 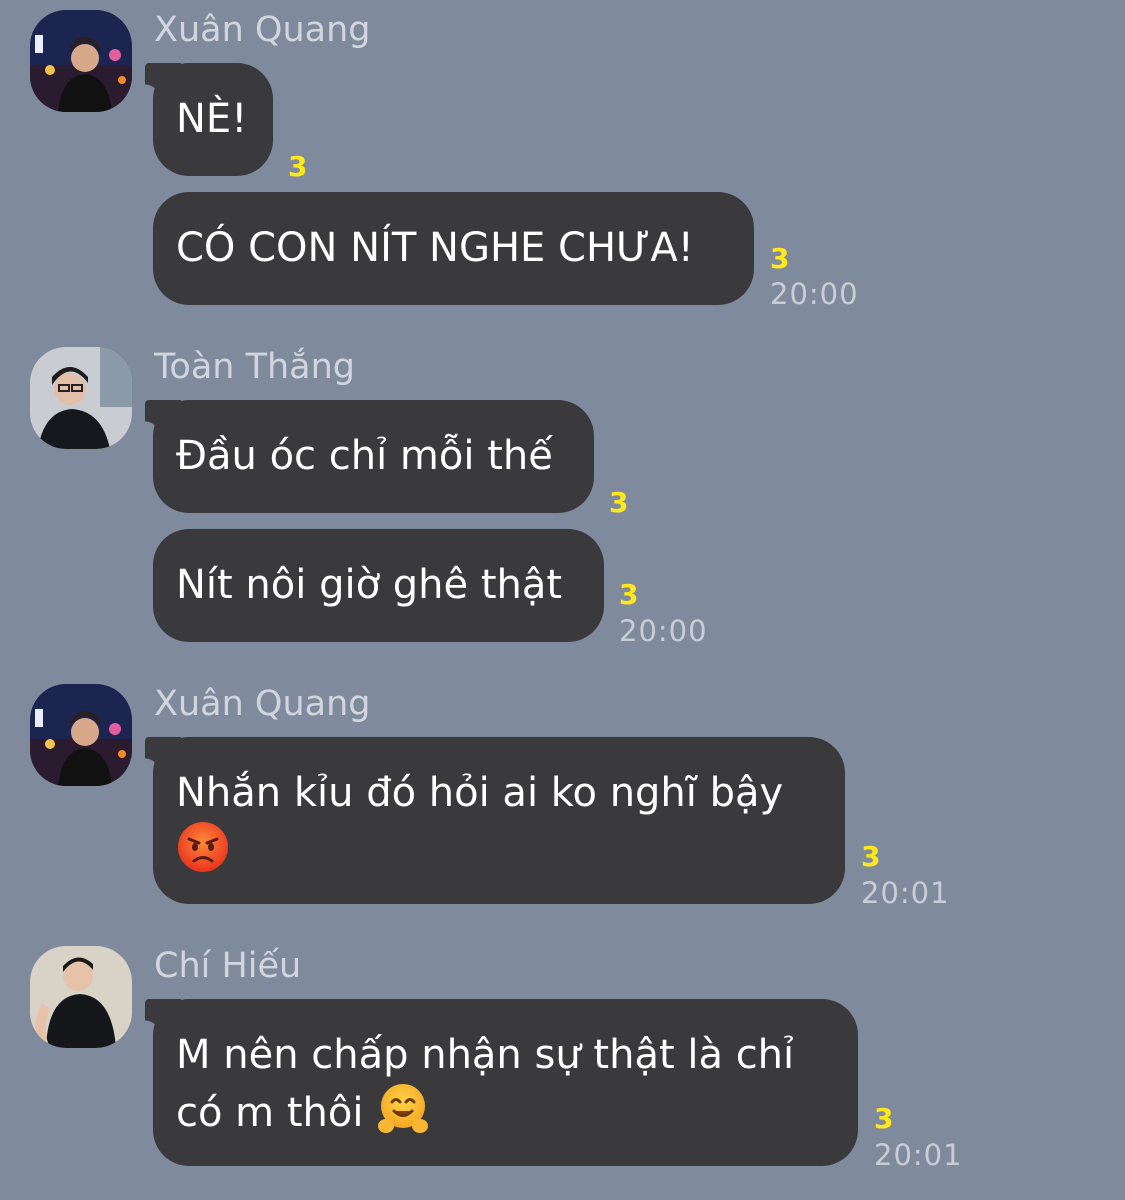 I want to click on message-bubble: Đầu óc chỉ mỗi thế, so click(x=369, y=456).